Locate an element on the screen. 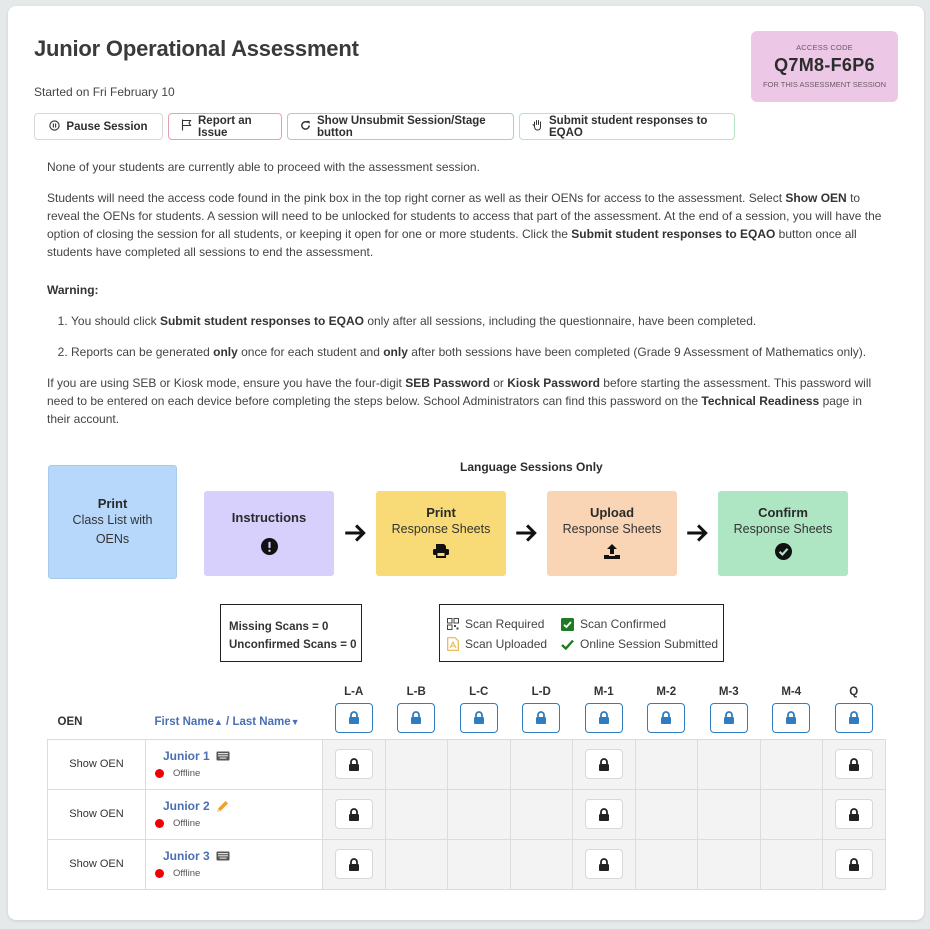 The height and width of the screenshot is (929, 930). check-square-icon is located at coordinates (567, 624).